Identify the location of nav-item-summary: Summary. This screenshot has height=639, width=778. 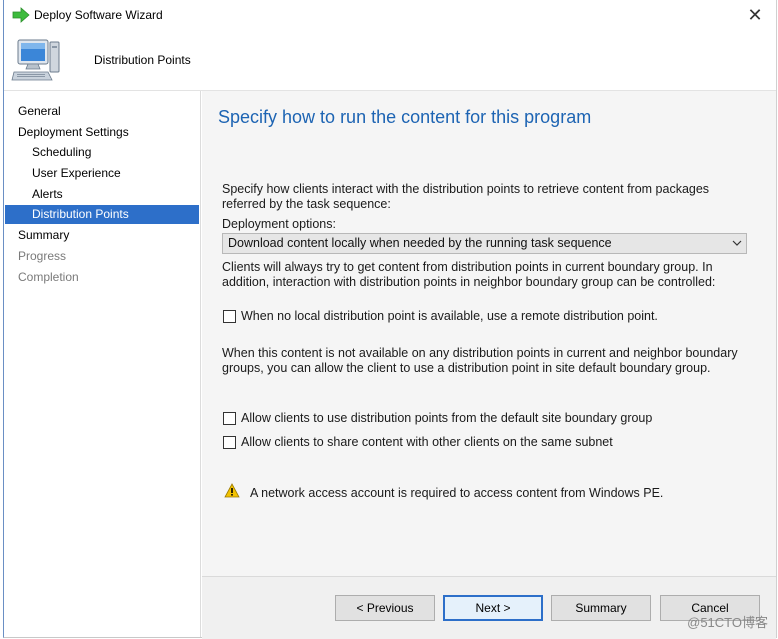
(102, 235).